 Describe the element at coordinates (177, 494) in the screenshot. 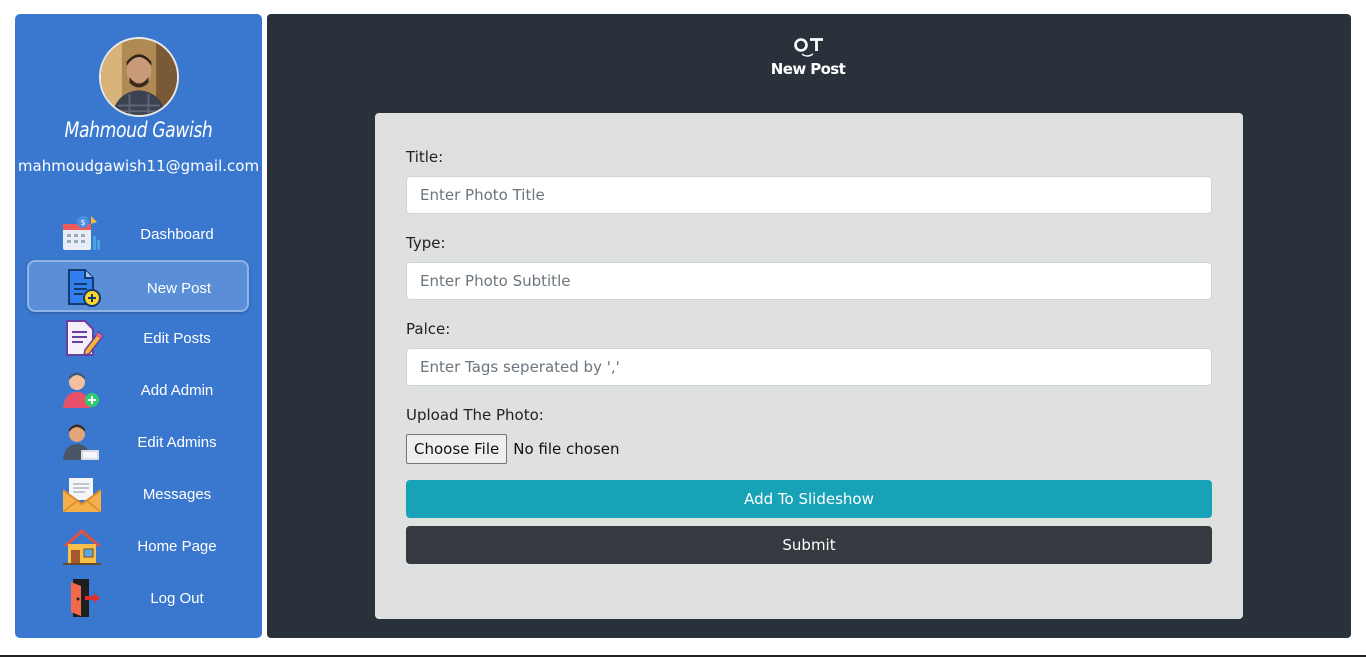

I see `sidebar-item-label: Messages` at that location.